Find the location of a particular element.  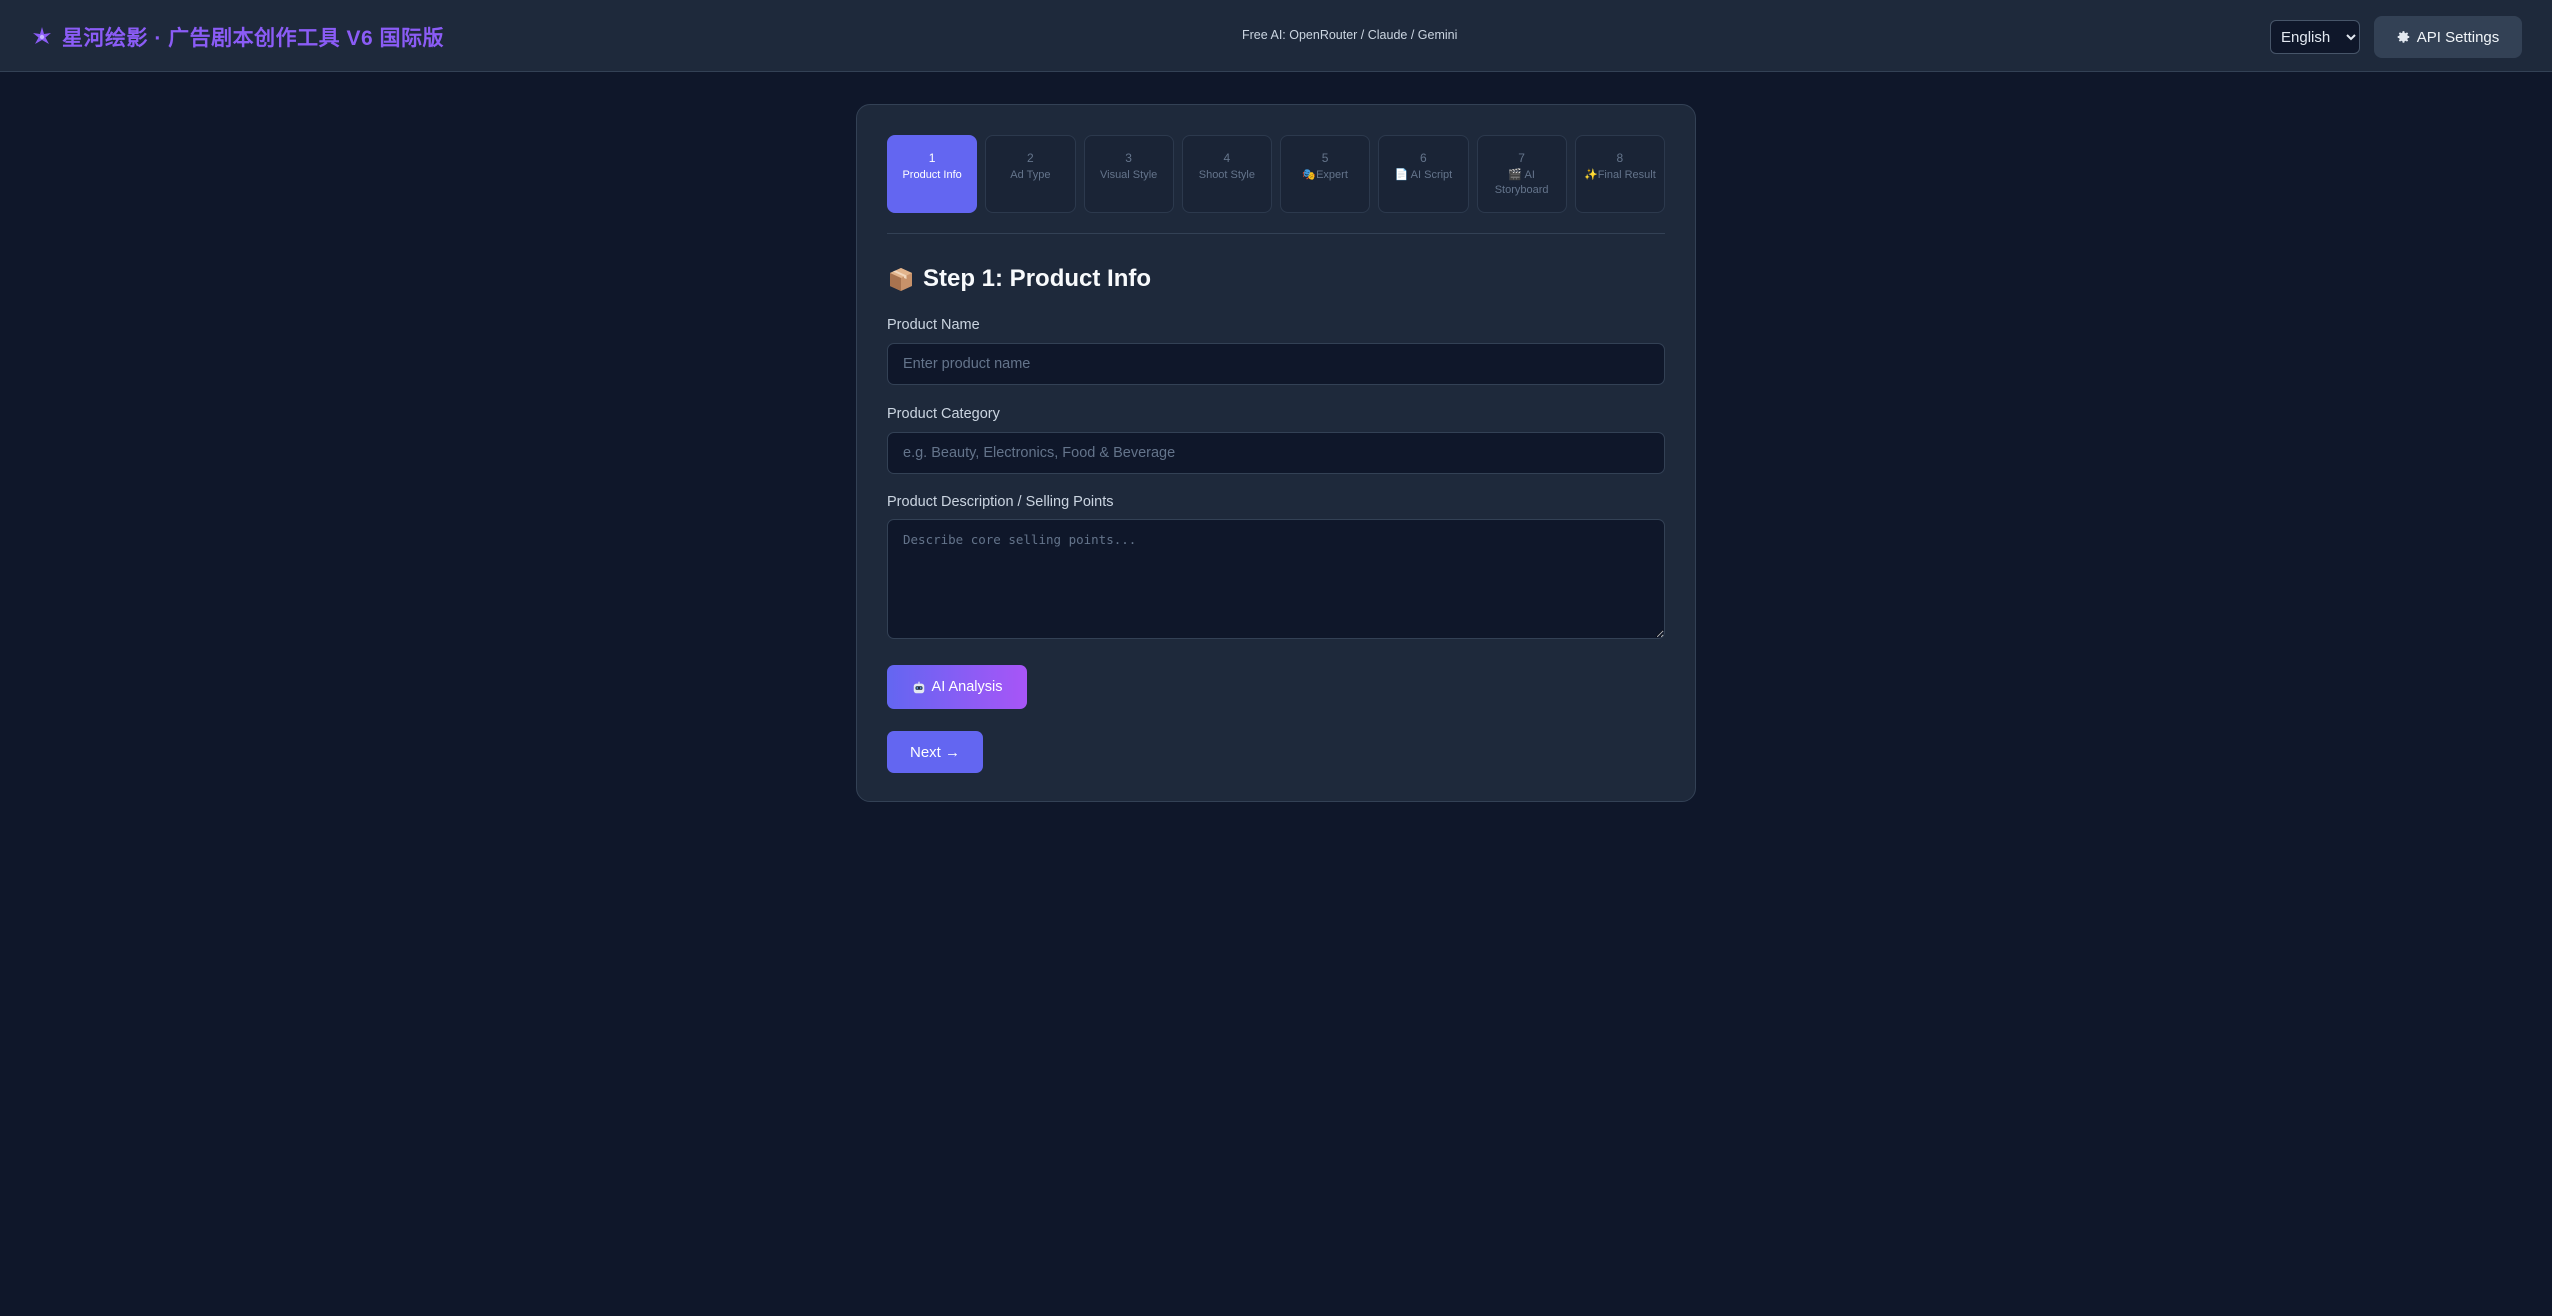

step-heading: Step 1: Product Info is located at coordinates (1019, 279).